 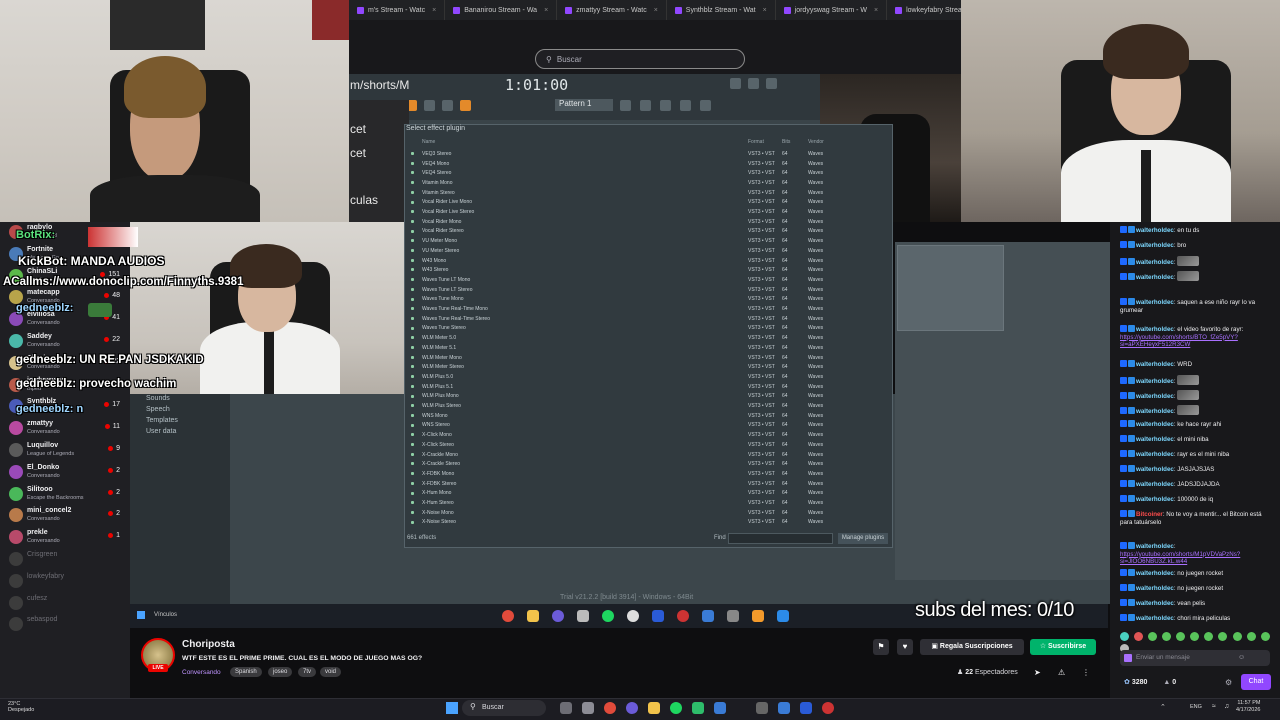 I want to click on stream-tag: void, so click(x=331, y=672).